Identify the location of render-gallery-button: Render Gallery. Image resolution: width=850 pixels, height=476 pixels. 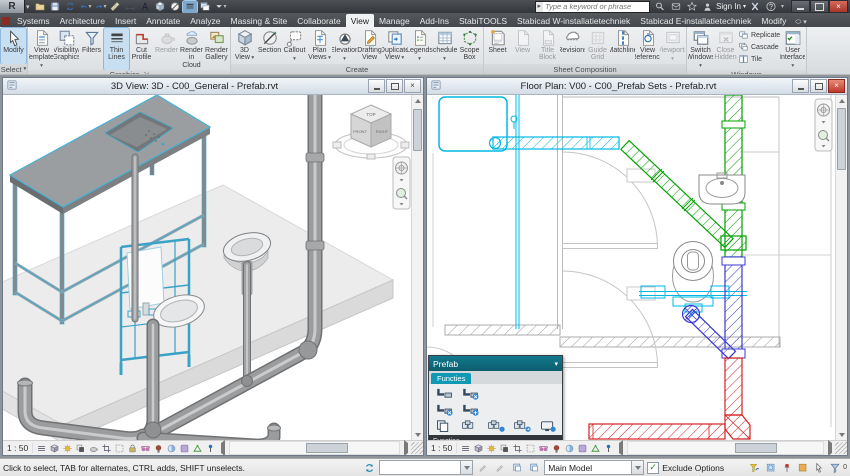
(216, 49).